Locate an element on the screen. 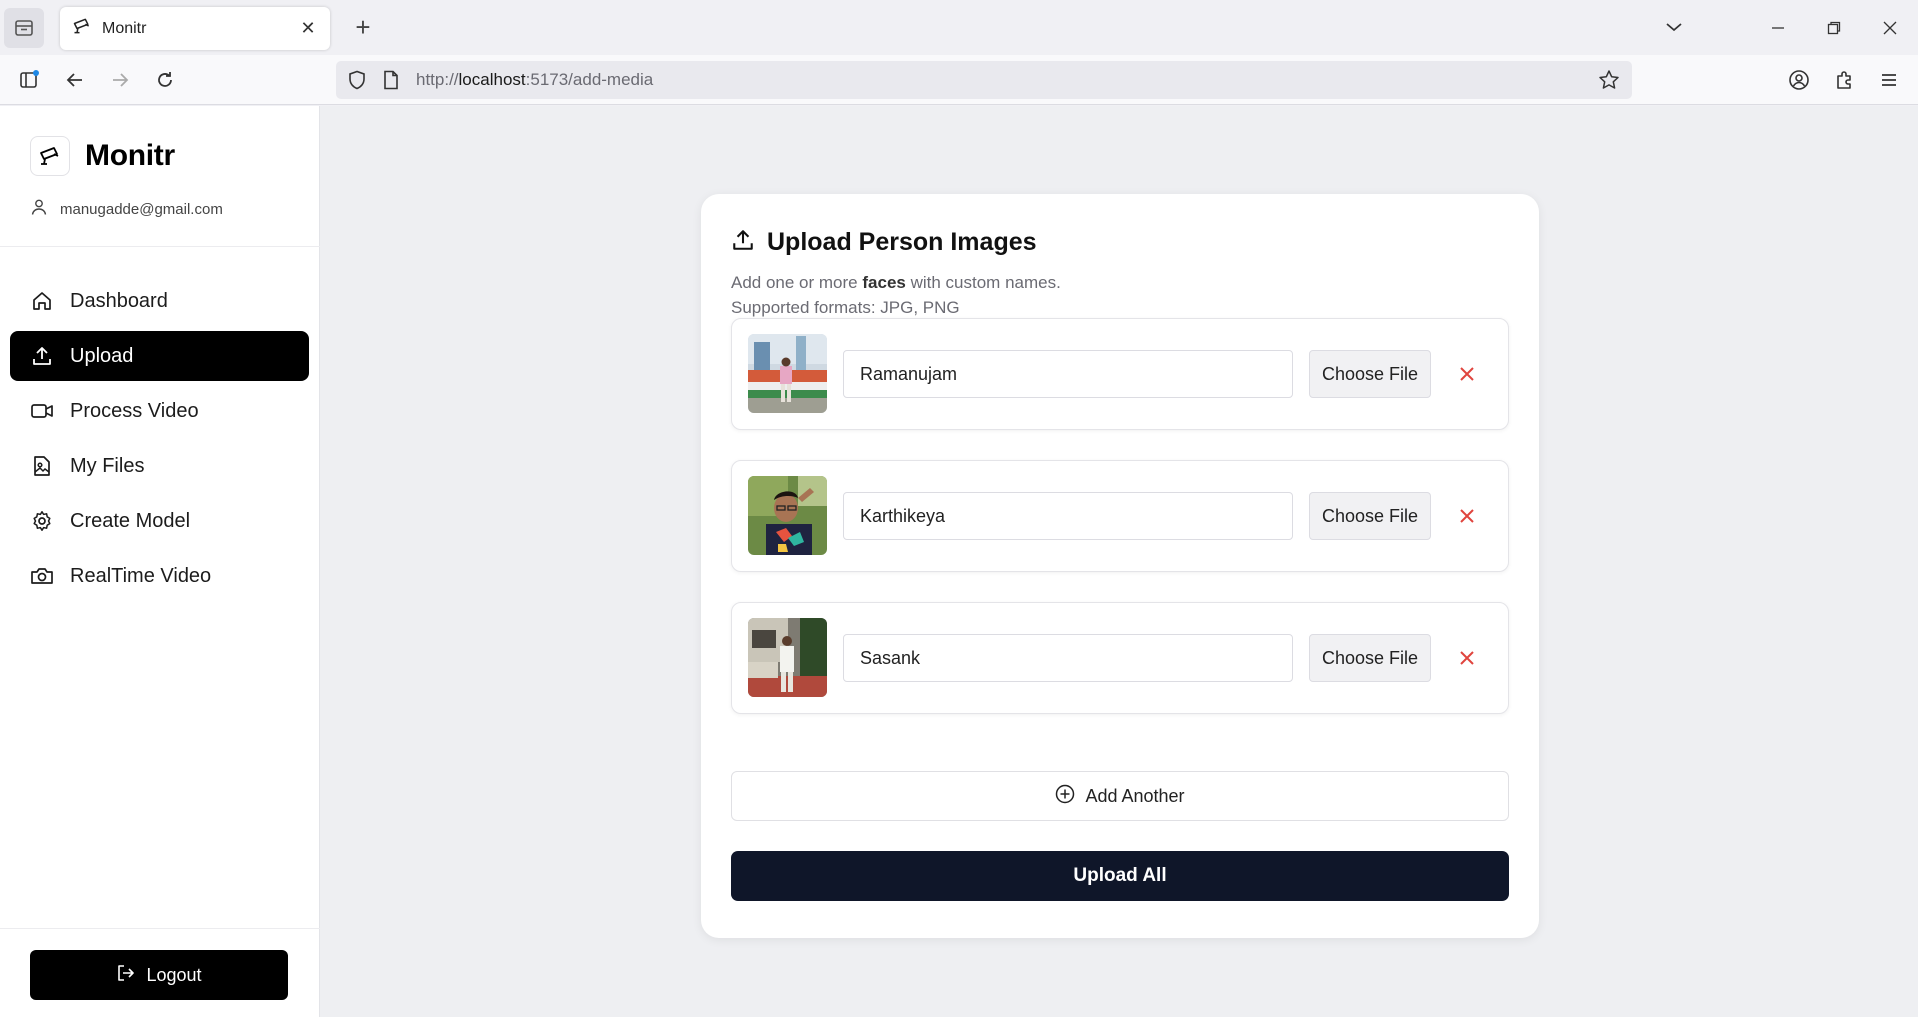 The image size is (1918, 1017). menu-icon is located at coordinates (1889, 80).